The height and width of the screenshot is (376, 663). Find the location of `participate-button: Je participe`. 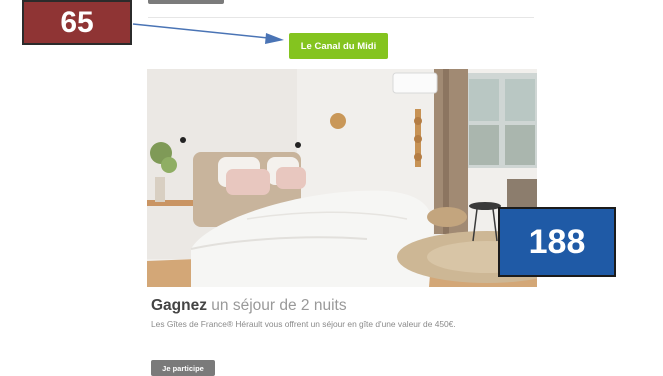

participate-button: Je participe is located at coordinates (183, 368).